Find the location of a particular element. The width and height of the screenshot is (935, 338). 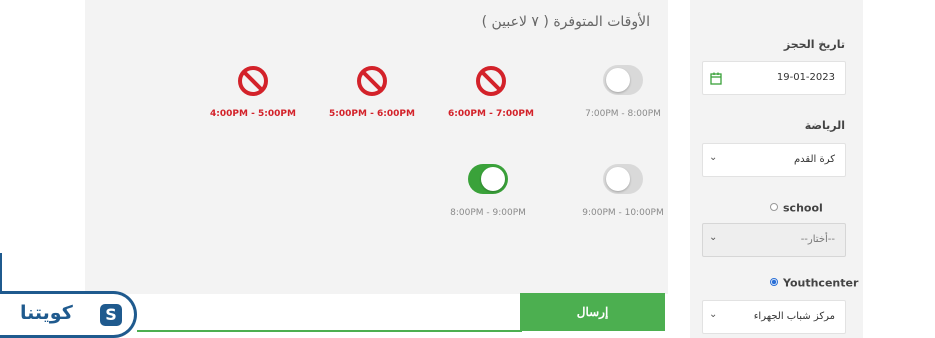

logo-mark-icon: S is located at coordinates (111, 315).